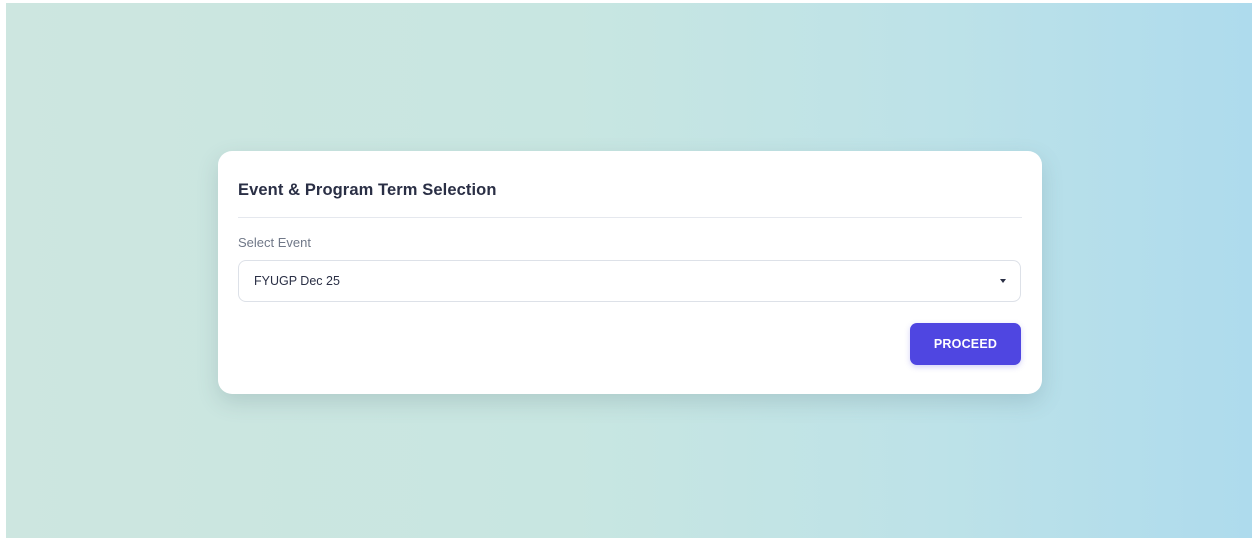  I want to click on title-divider, so click(630, 217).